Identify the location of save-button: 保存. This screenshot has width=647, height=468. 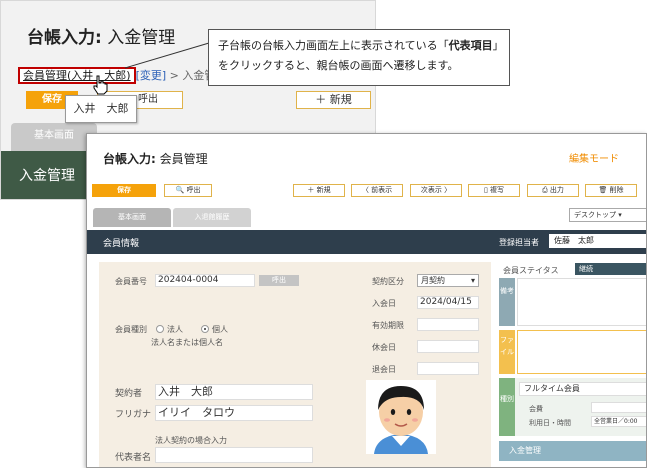
(124, 190).